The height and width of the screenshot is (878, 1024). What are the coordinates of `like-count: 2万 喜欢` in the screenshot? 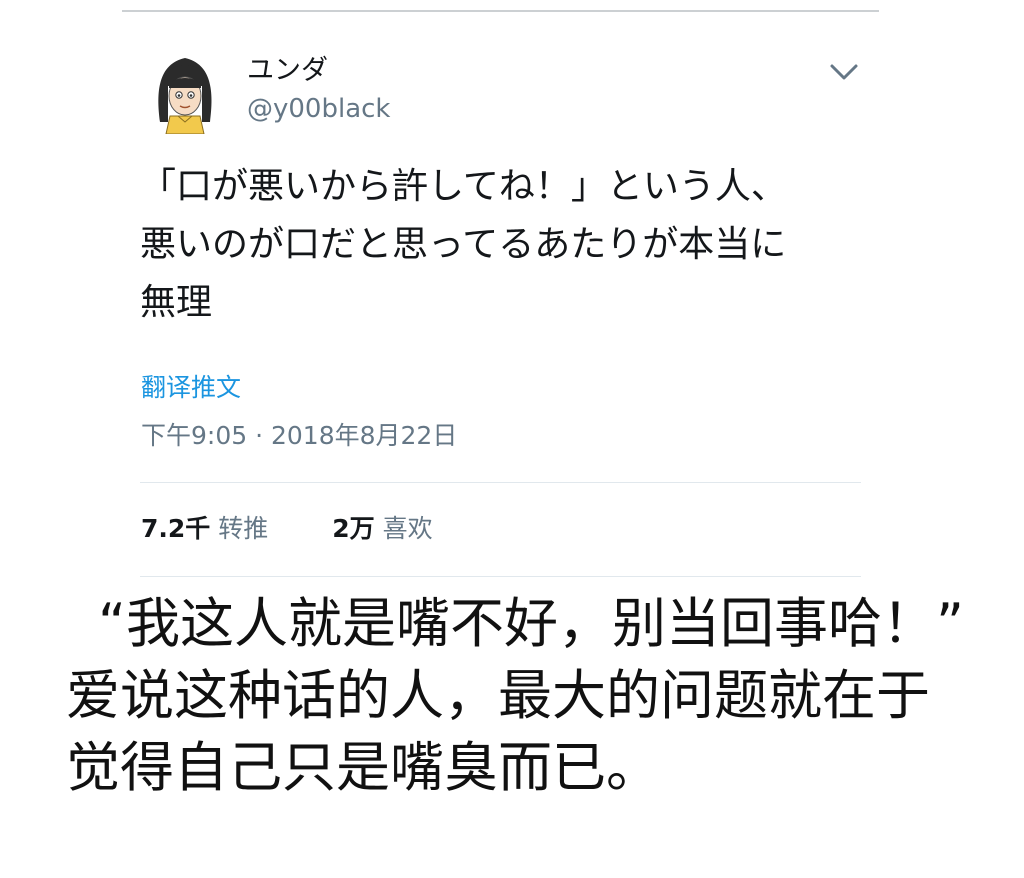 It's located at (382, 529).